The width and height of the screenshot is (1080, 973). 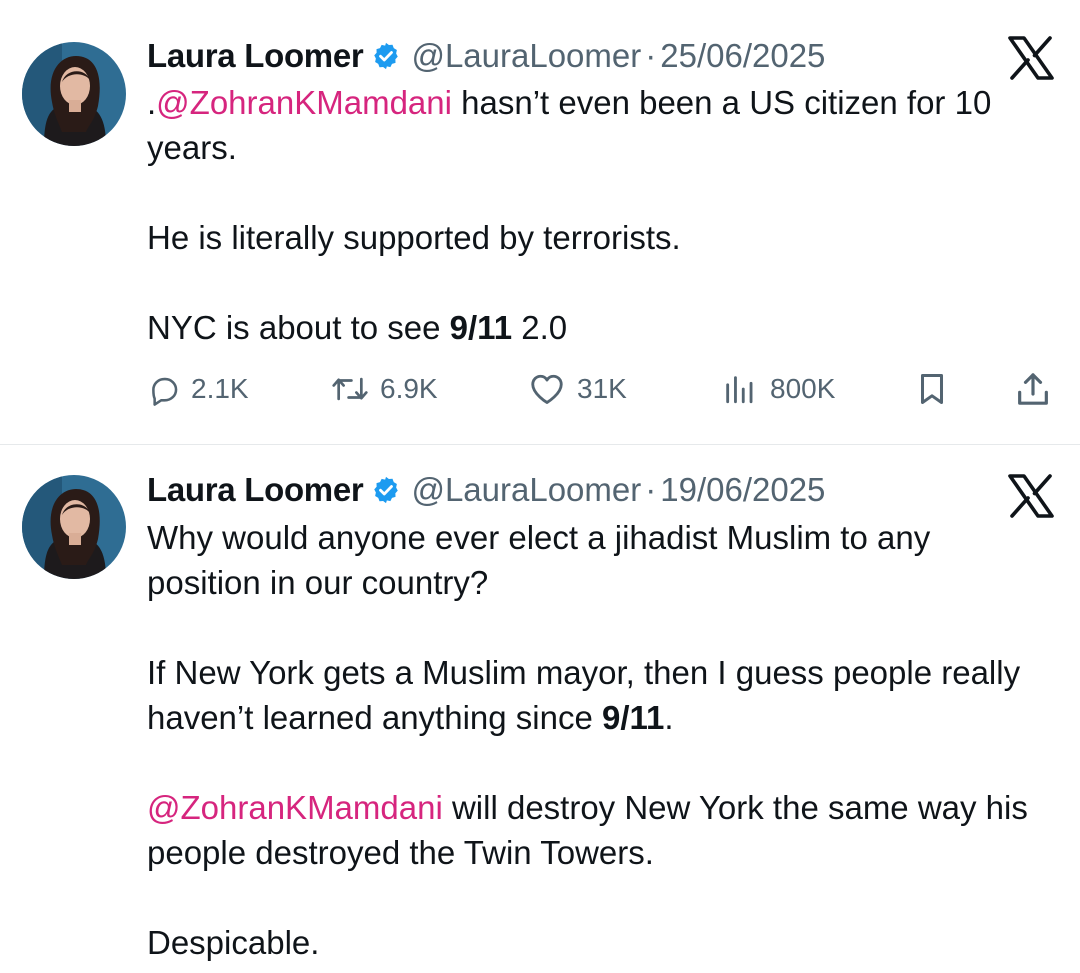 I want to click on tweet-date: 25/06/2025, so click(x=742, y=56).